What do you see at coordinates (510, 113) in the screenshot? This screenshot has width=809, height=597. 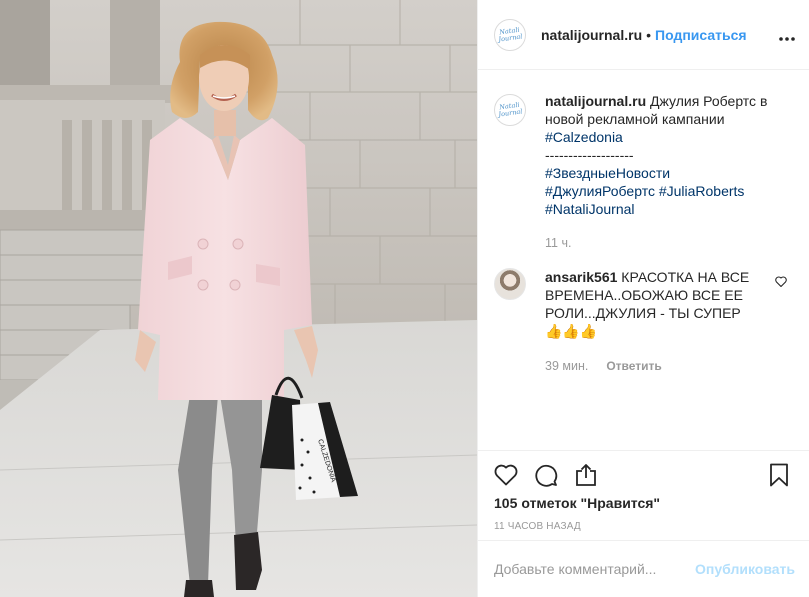 I see `caption-logo-line-2: Journal` at bounding box center [510, 113].